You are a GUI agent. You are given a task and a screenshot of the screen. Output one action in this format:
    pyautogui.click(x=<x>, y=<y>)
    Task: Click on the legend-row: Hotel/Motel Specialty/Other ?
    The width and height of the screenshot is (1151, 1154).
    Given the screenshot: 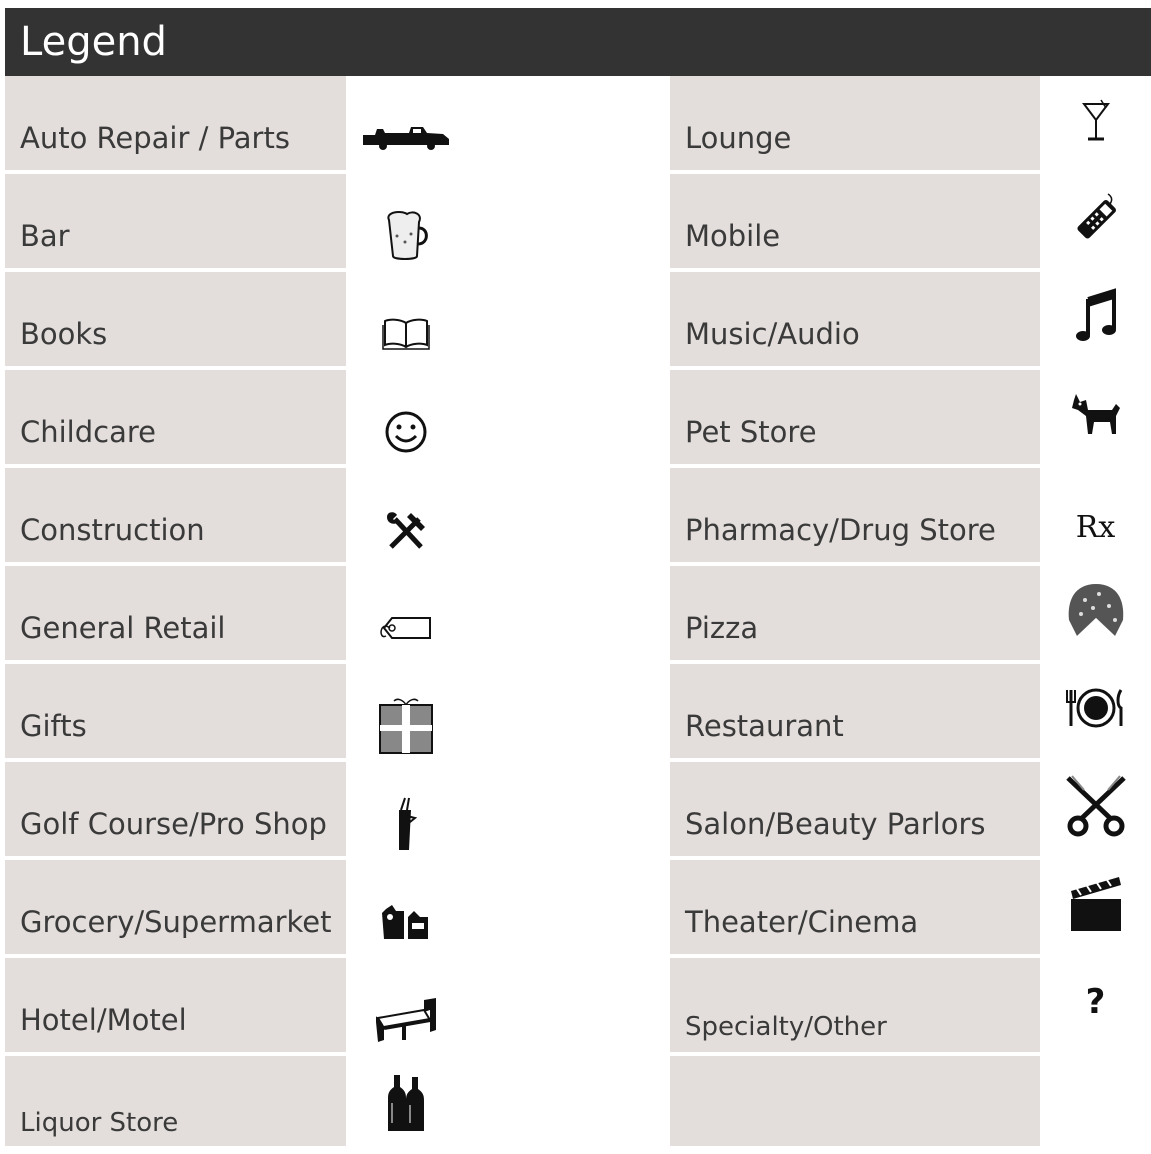 What is the action you would take?
    pyautogui.click(x=575, y=1007)
    